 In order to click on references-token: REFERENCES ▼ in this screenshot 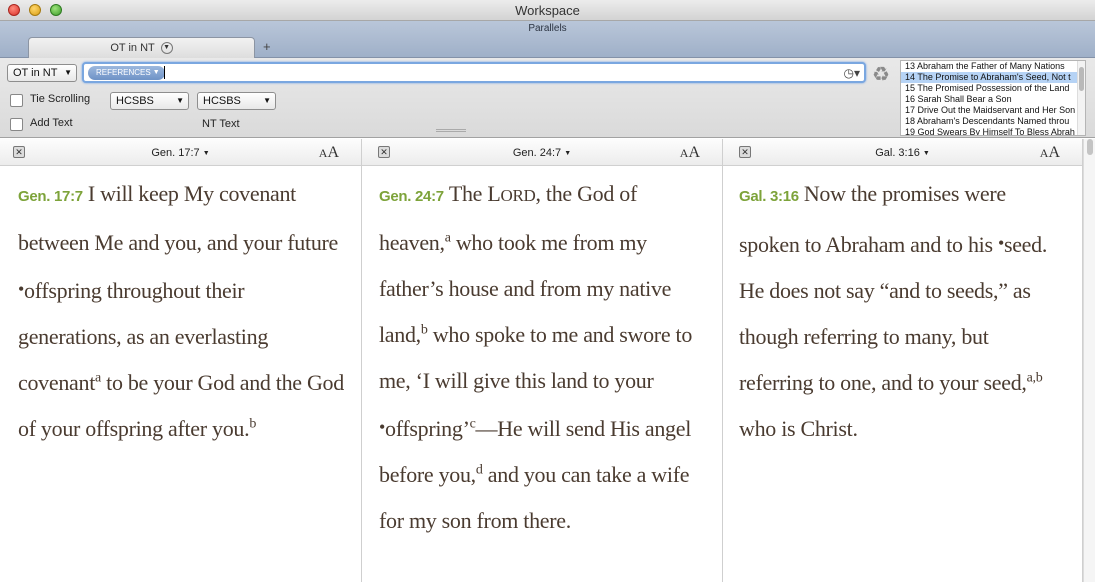, I will do `click(126, 73)`.